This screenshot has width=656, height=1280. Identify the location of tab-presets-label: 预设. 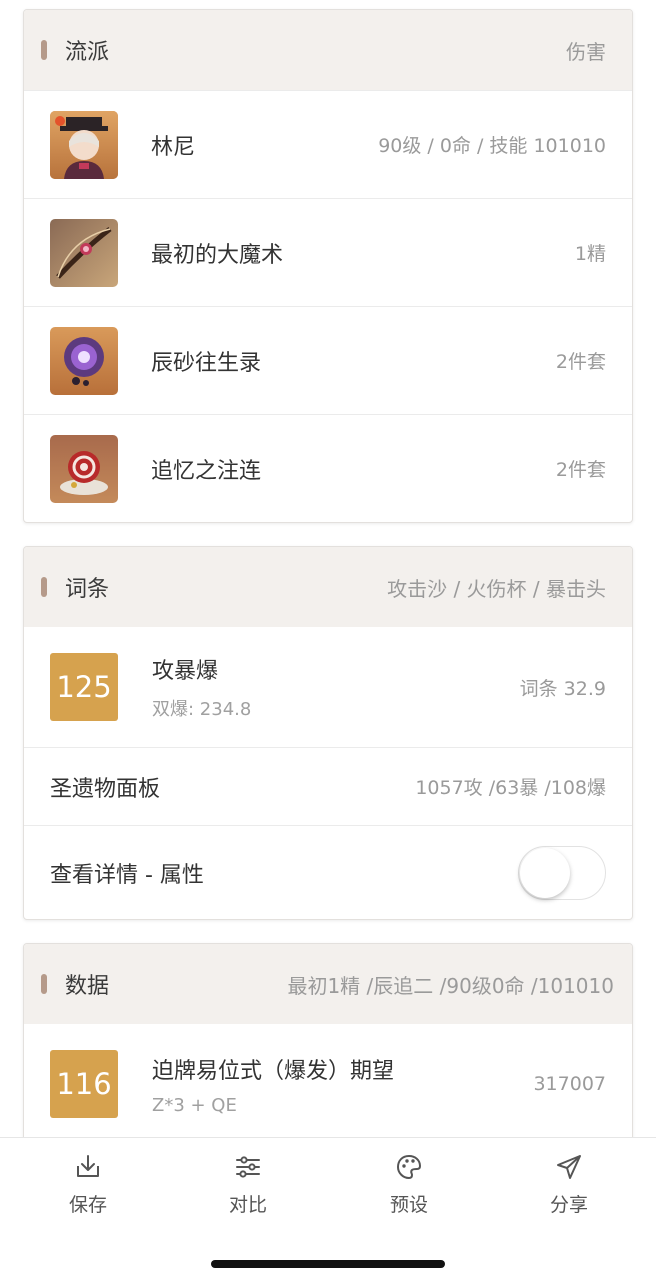
(408, 1205).